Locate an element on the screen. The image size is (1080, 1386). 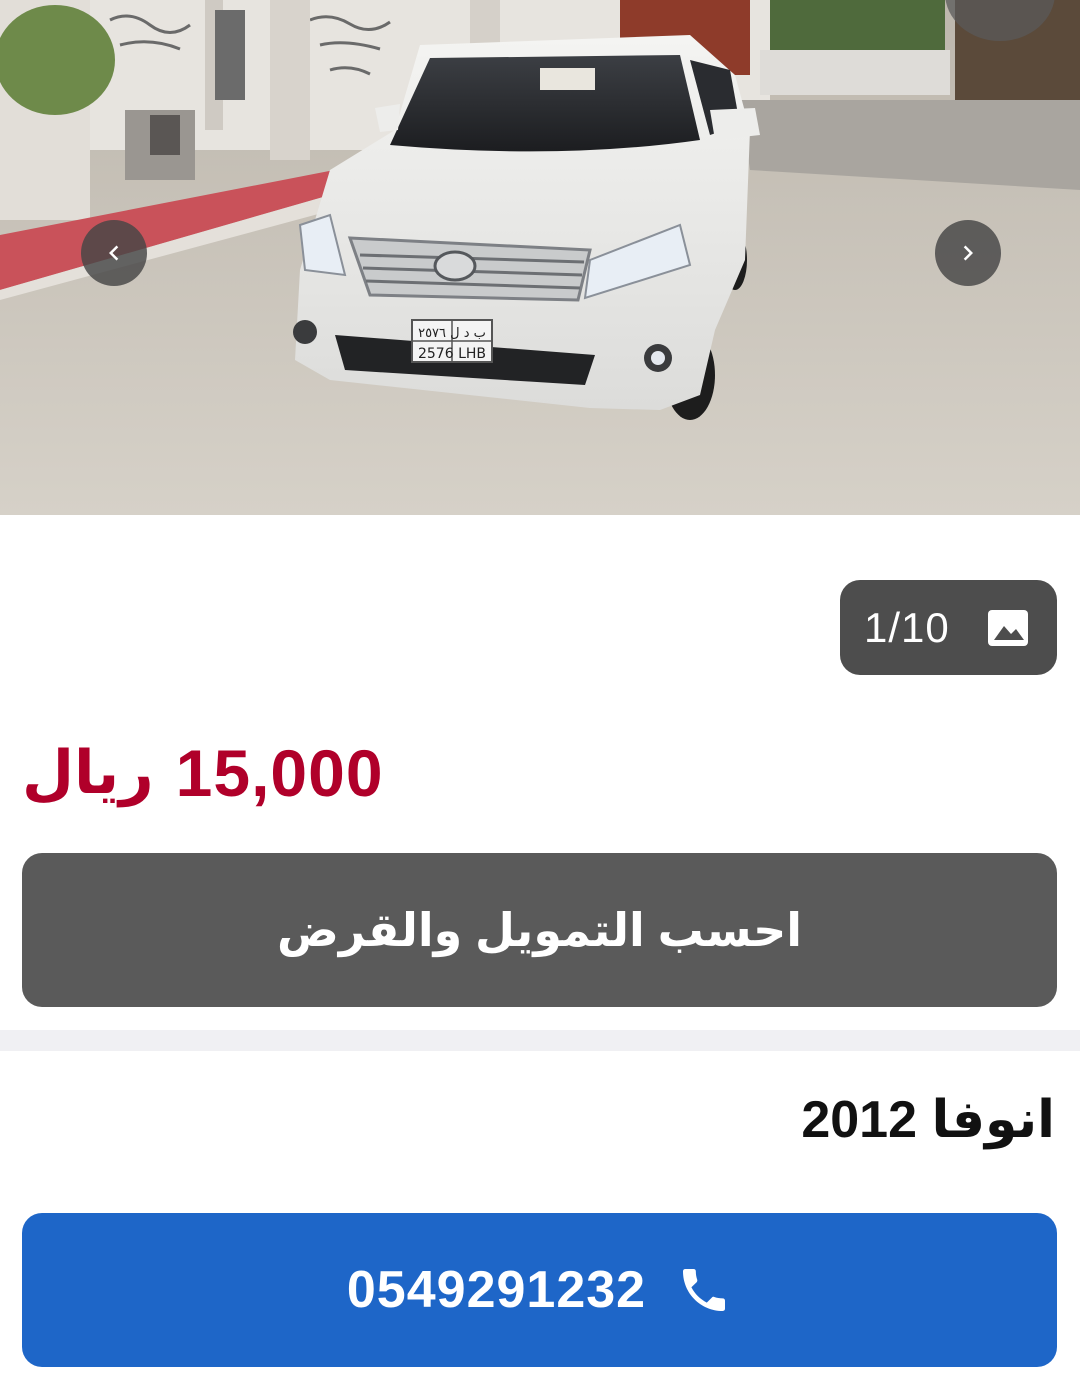
plate-bottom-text: 2576 LHB is located at coordinates (452, 354).